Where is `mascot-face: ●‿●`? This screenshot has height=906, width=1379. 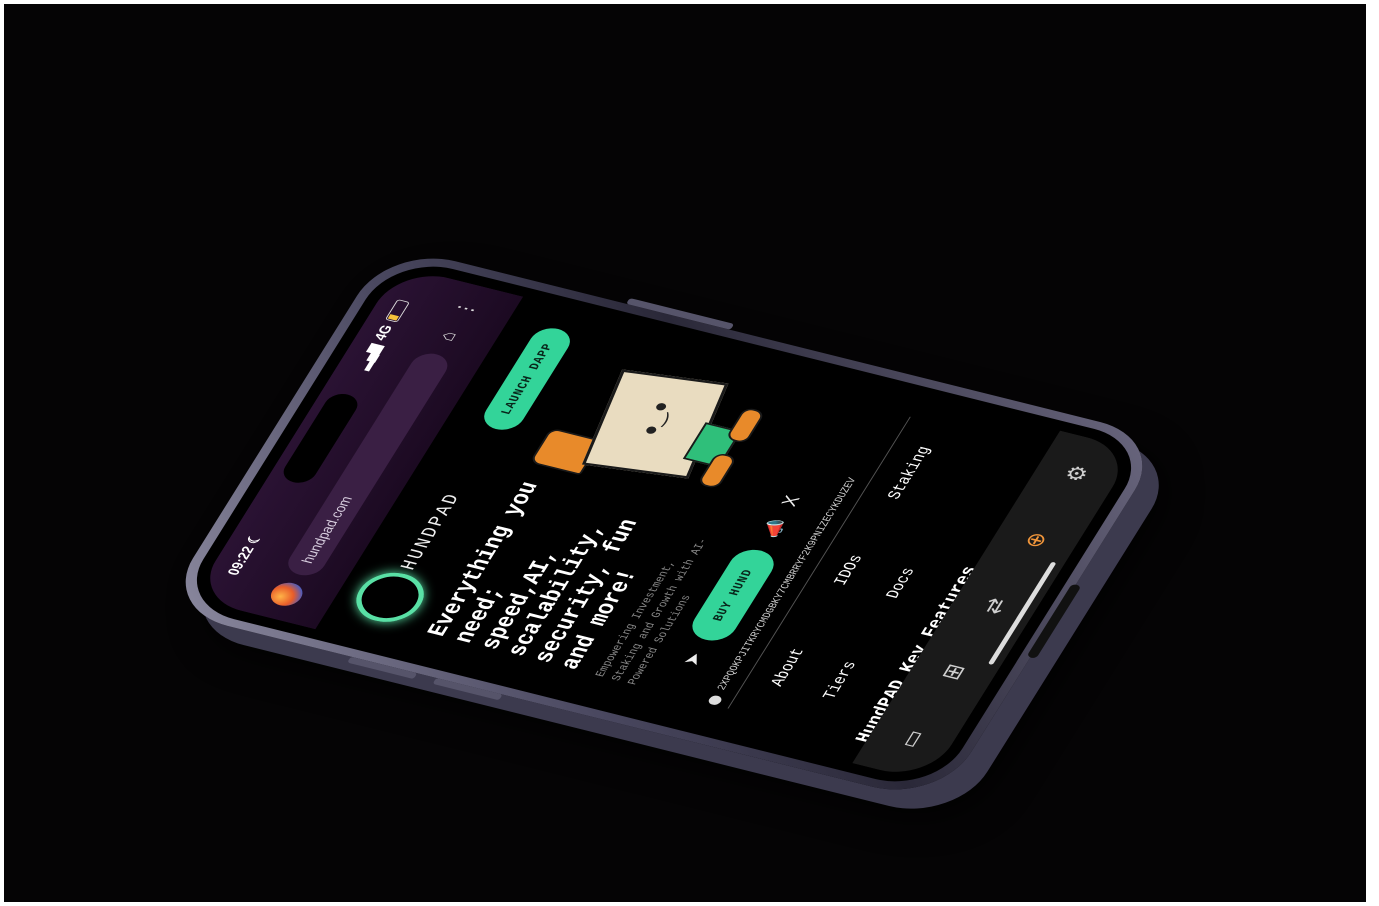 mascot-face: ●‿● is located at coordinates (655, 418).